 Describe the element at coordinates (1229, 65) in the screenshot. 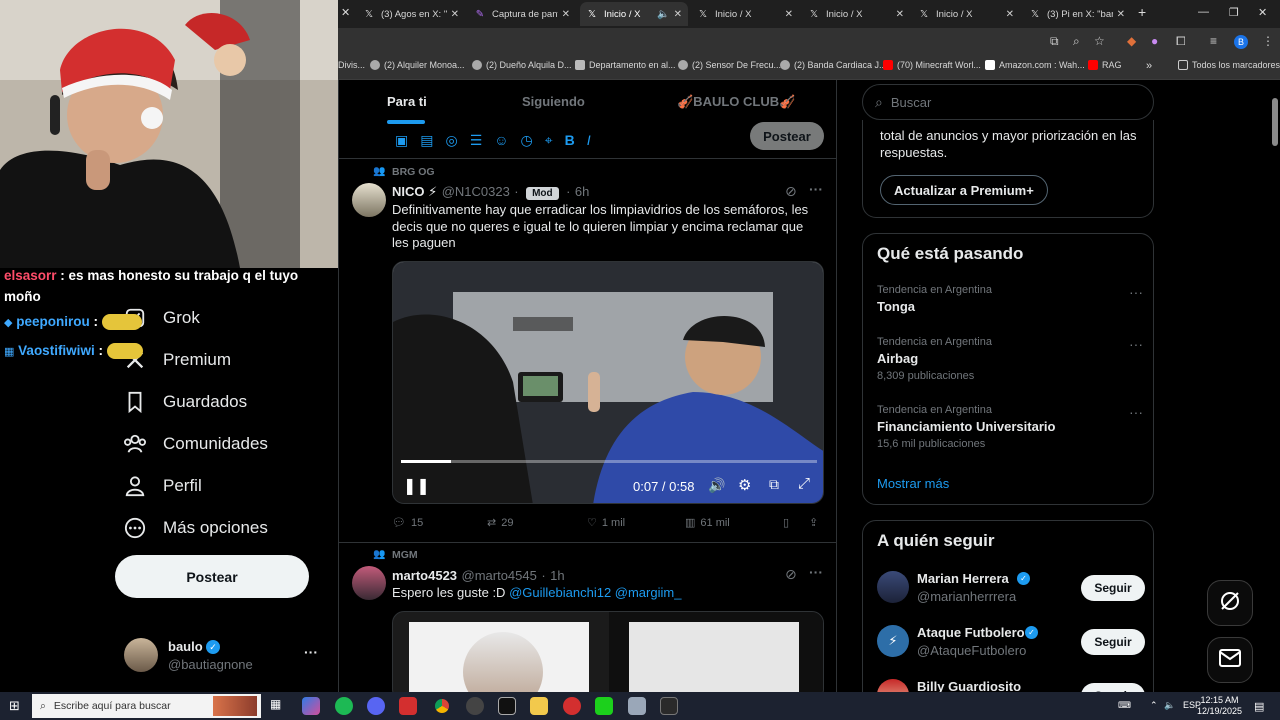

I see `all-bookmarks: Todos los marcadores` at that location.